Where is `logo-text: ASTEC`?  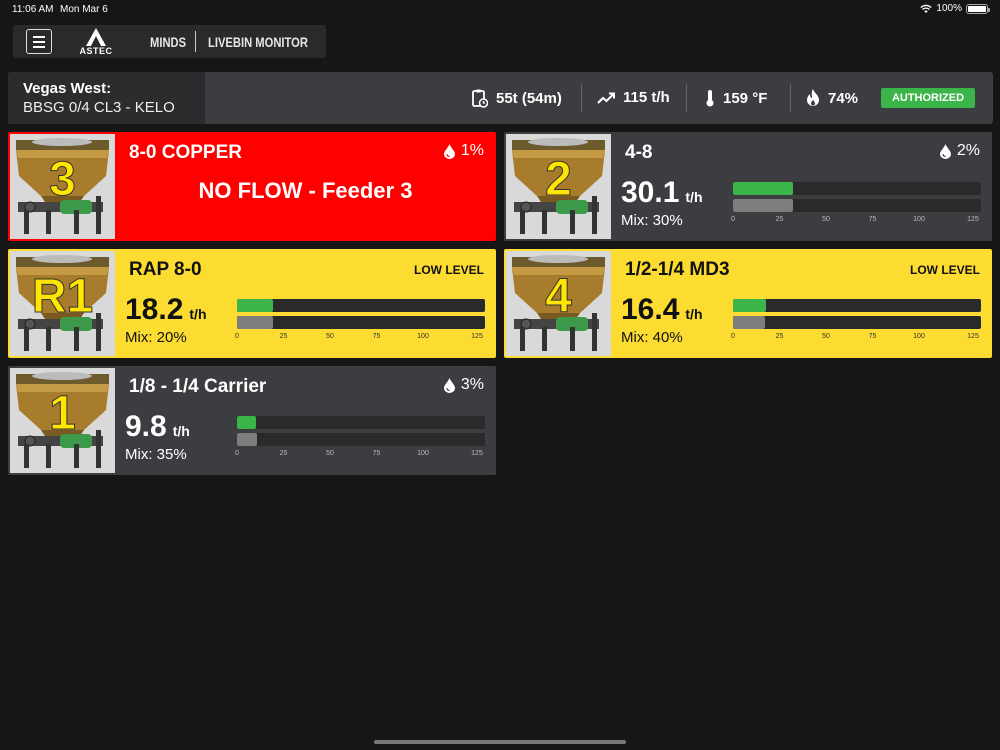
logo-text: ASTEC is located at coordinates (96, 51).